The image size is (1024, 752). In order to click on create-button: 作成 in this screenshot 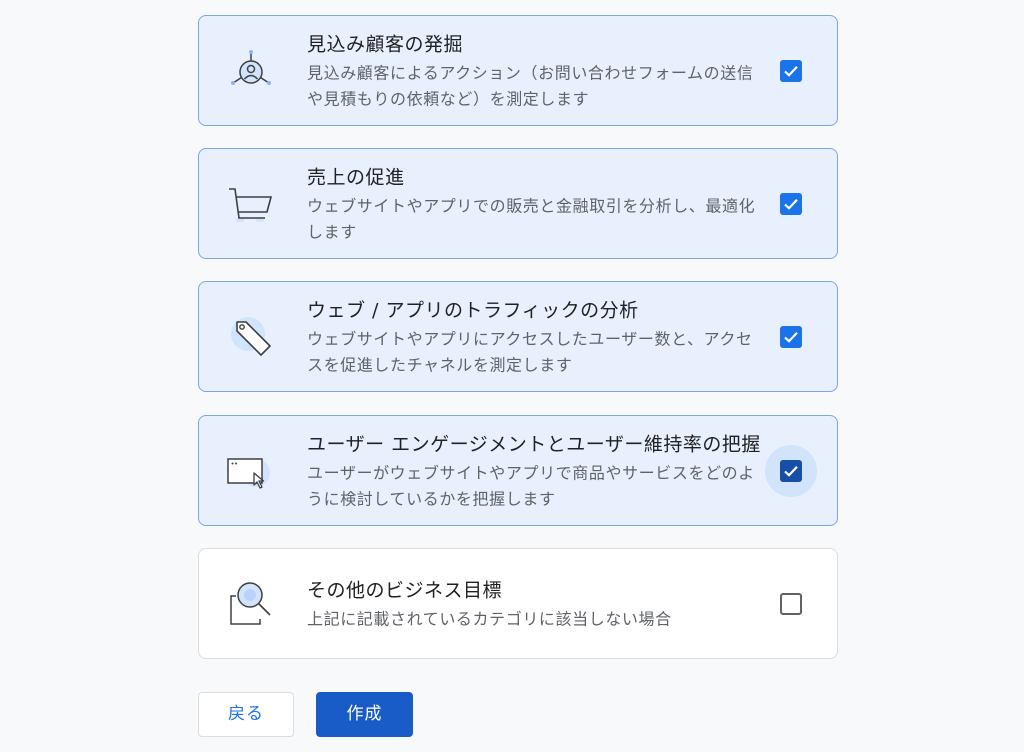, I will do `click(364, 714)`.